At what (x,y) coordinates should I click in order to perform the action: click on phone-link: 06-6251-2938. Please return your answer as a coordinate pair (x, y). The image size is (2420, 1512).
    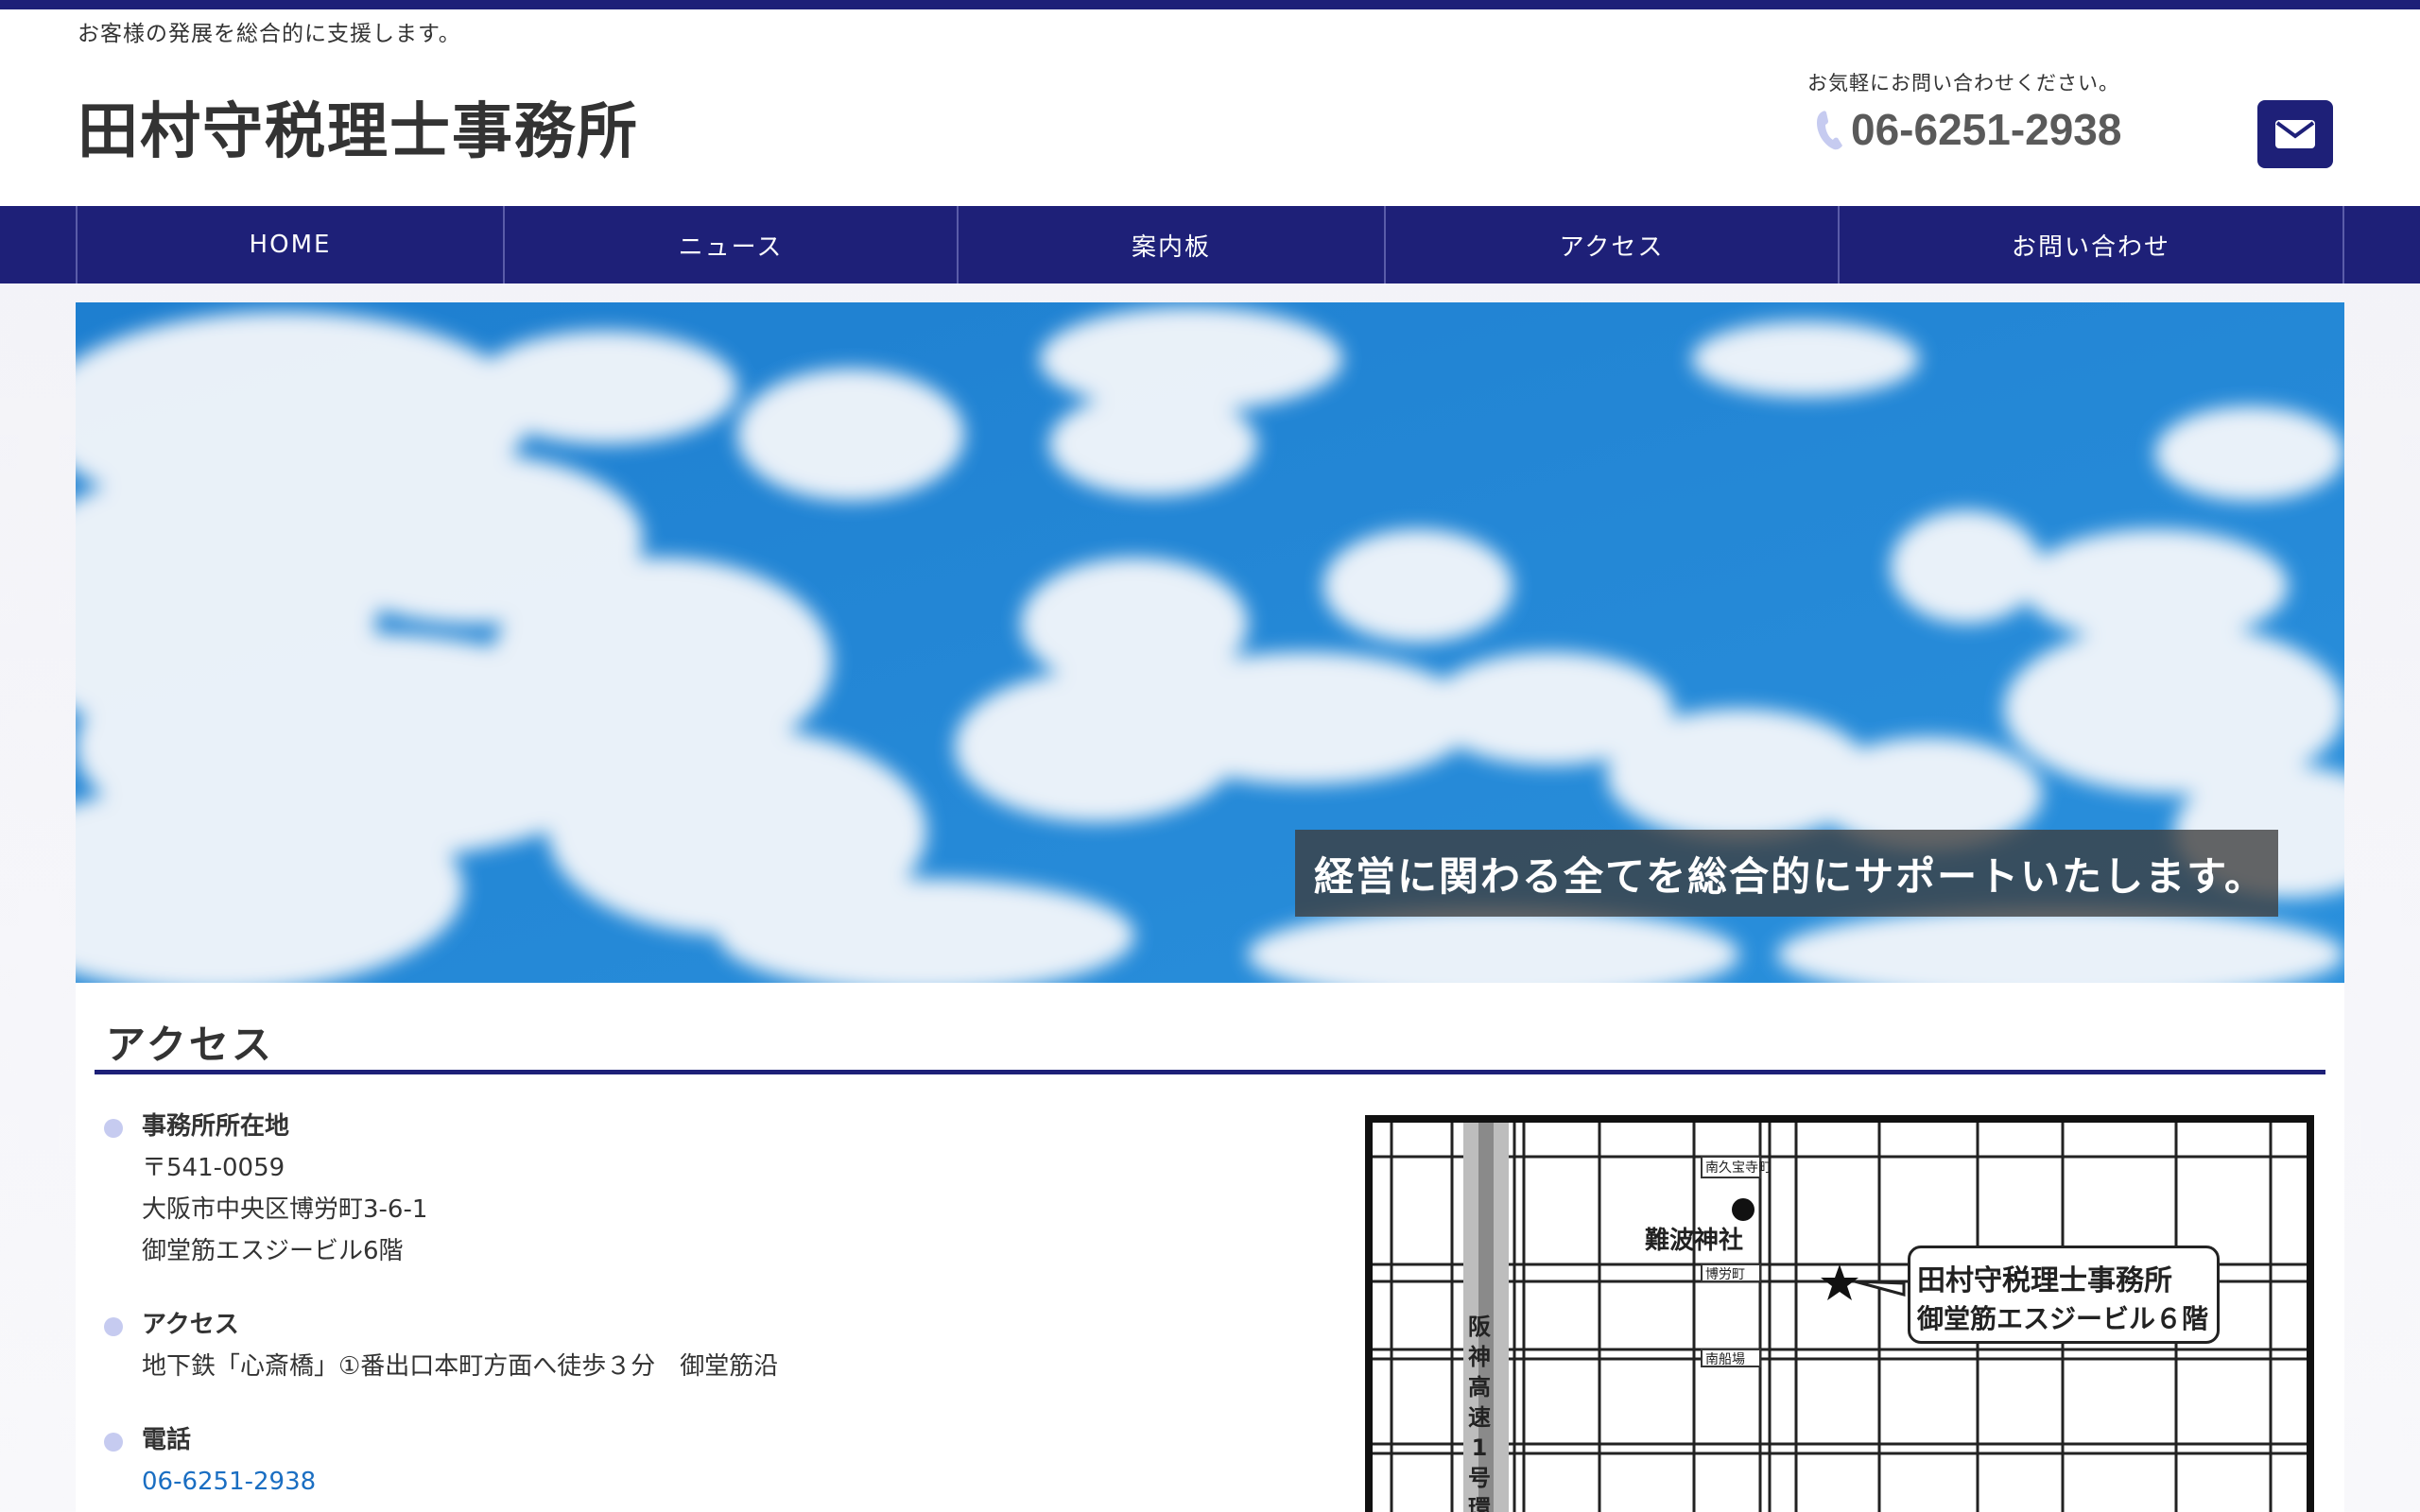
    Looking at the image, I should click on (737, 1482).